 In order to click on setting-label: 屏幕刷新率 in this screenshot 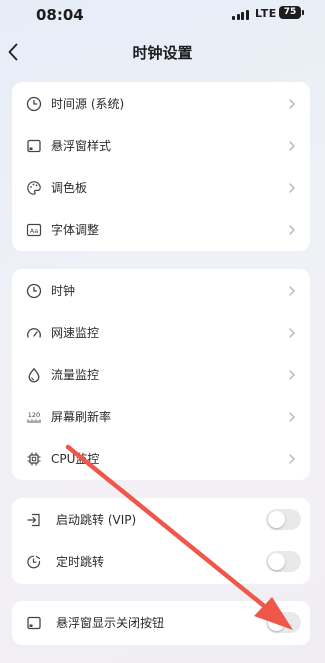, I will do `click(81, 417)`.